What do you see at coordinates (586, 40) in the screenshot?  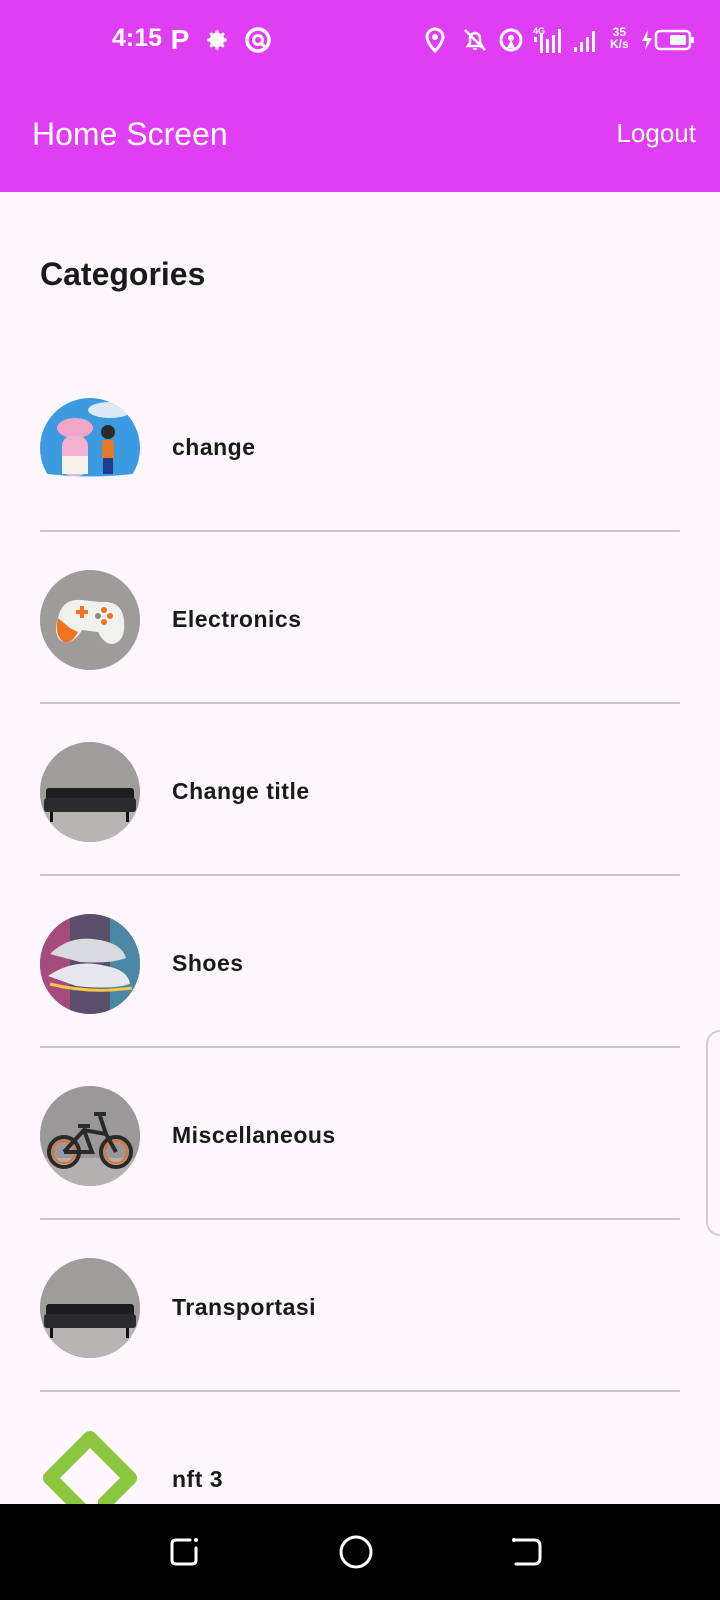 I see `wifi-signal-bars-icon` at bounding box center [586, 40].